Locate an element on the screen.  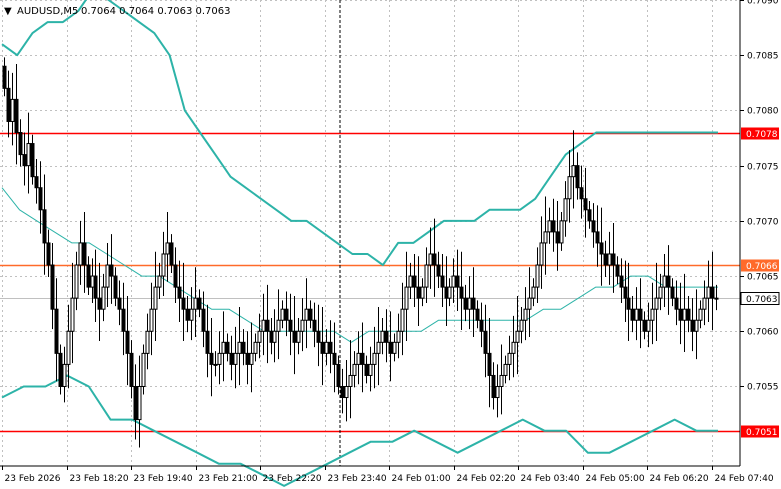
price-scale is located at coordinates (760, 233).